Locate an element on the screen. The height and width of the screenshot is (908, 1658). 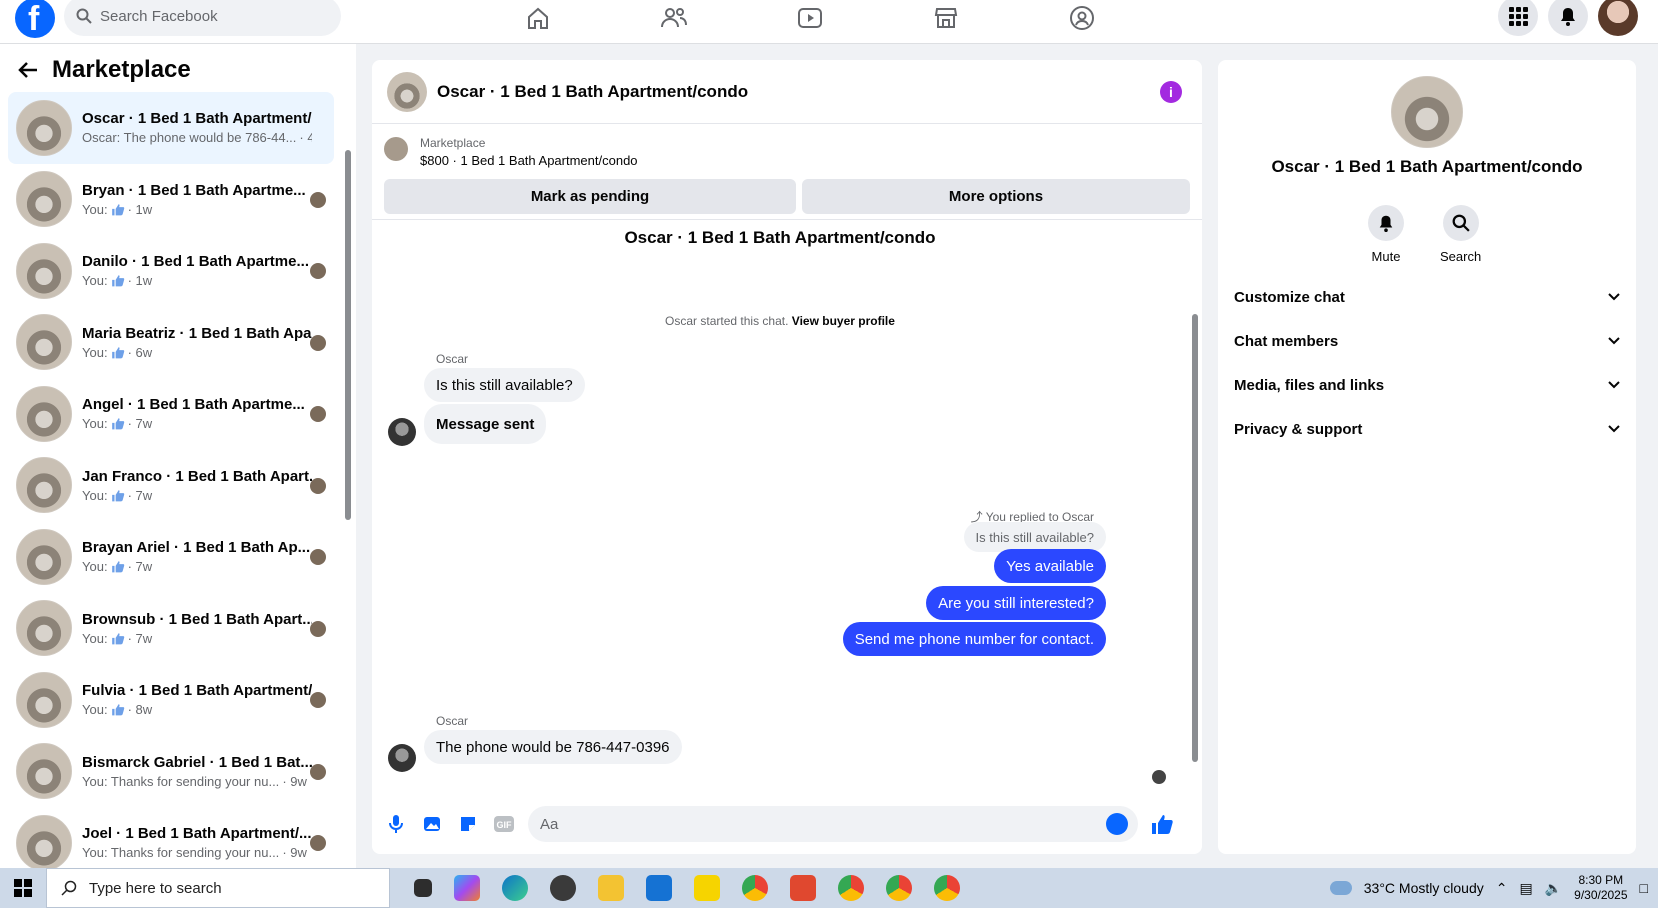
mark-as-pending-button: Mark as pending is located at coordinates (590, 196).